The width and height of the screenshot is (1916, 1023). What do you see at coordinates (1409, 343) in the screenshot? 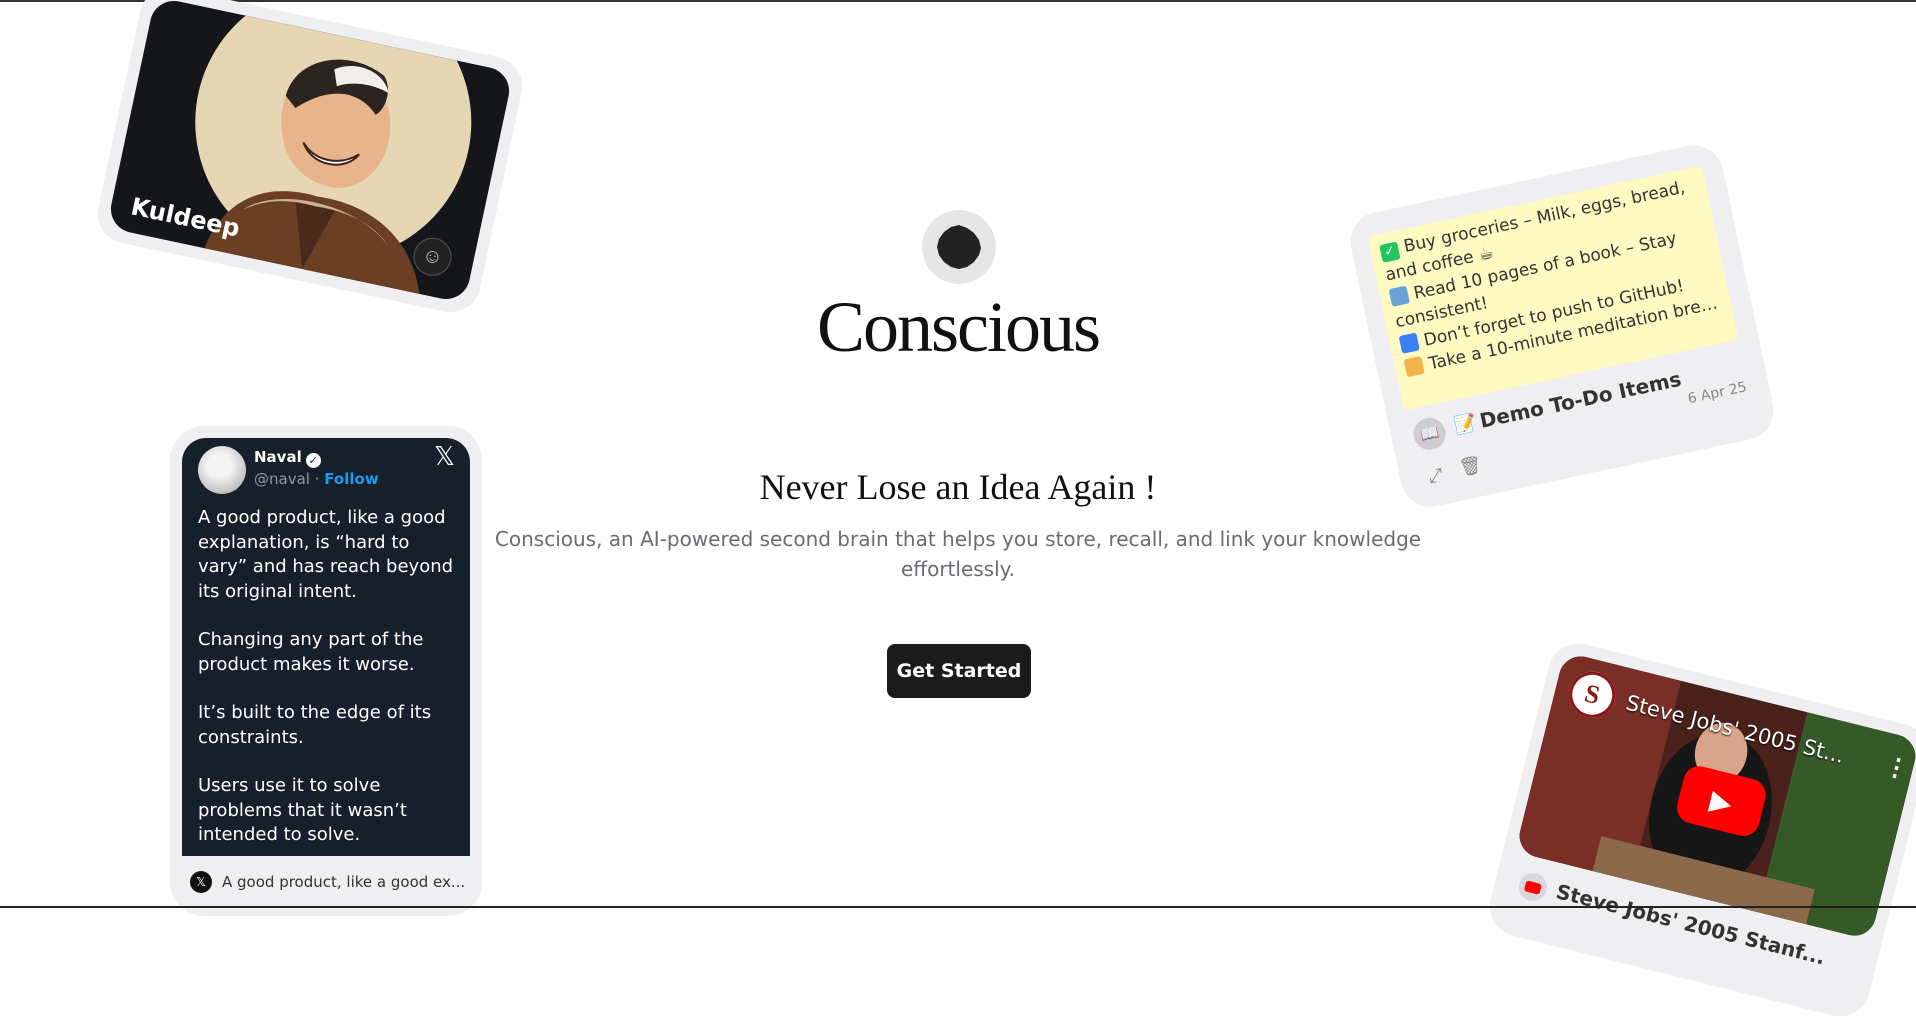
I see `laptop-icon` at bounding box center [1409, 343].